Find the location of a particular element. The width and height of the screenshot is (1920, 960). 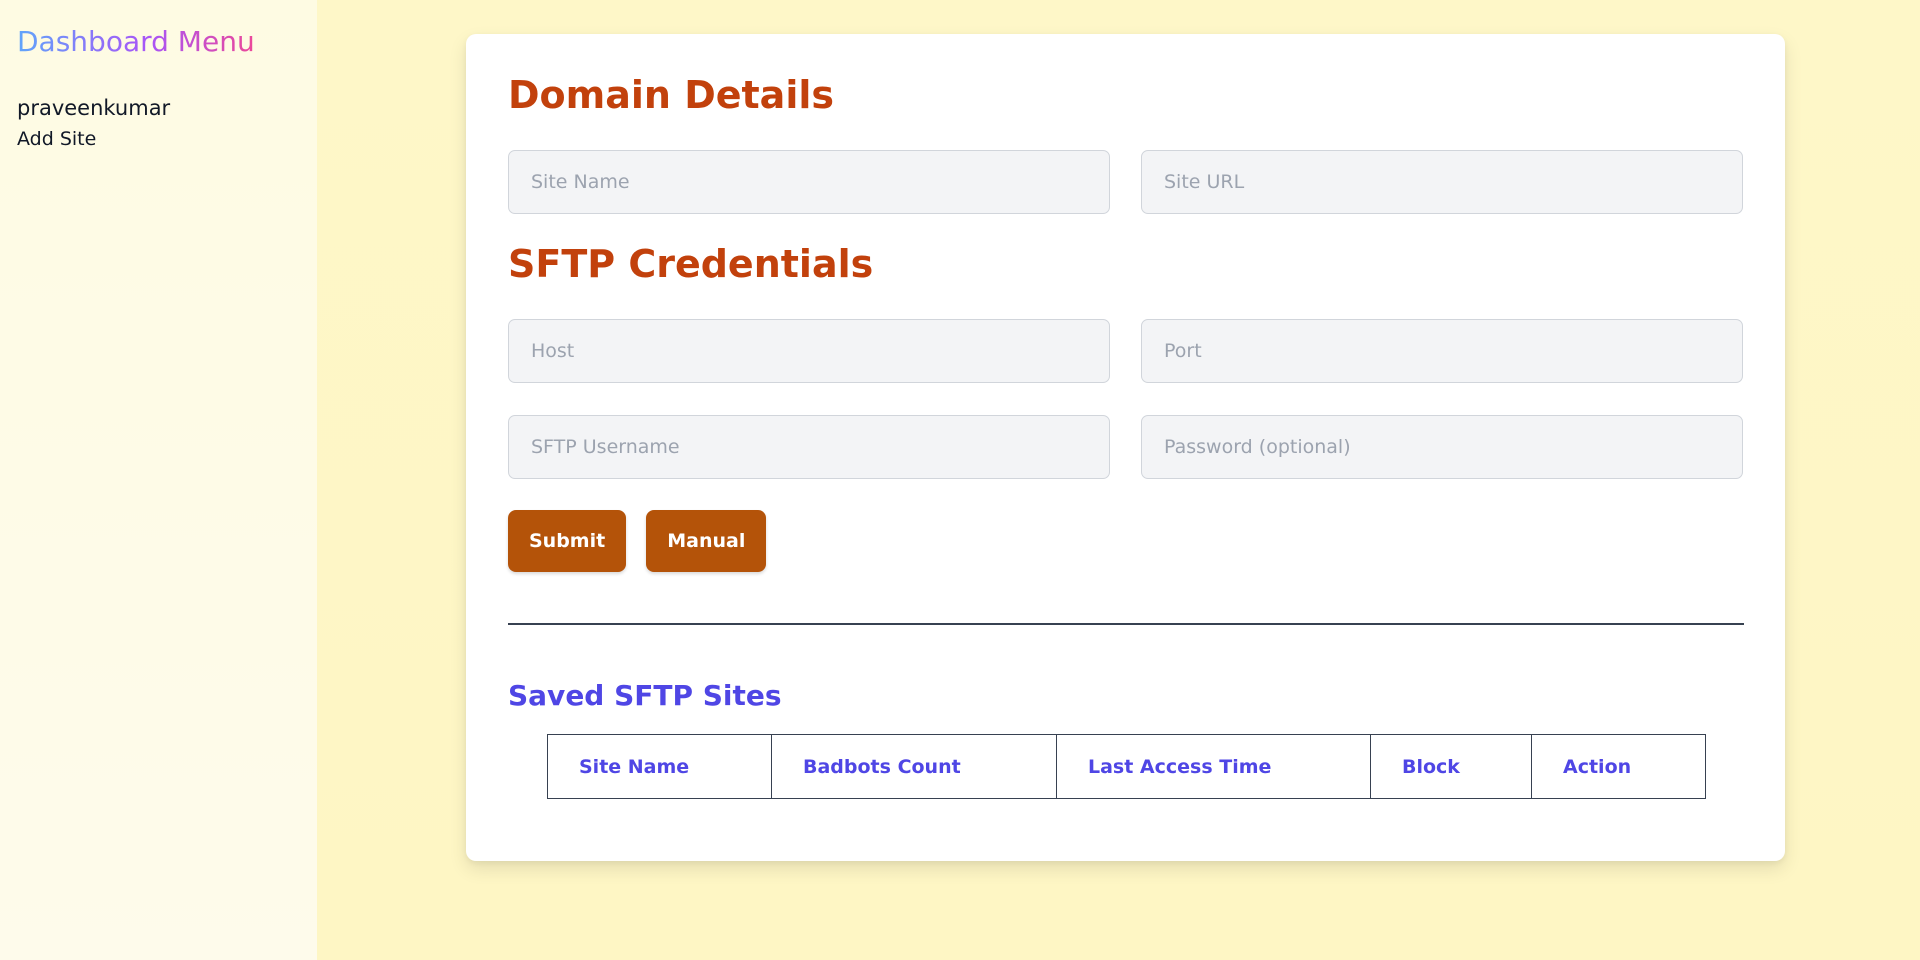

password-input is located at coordinates (1442, 447).